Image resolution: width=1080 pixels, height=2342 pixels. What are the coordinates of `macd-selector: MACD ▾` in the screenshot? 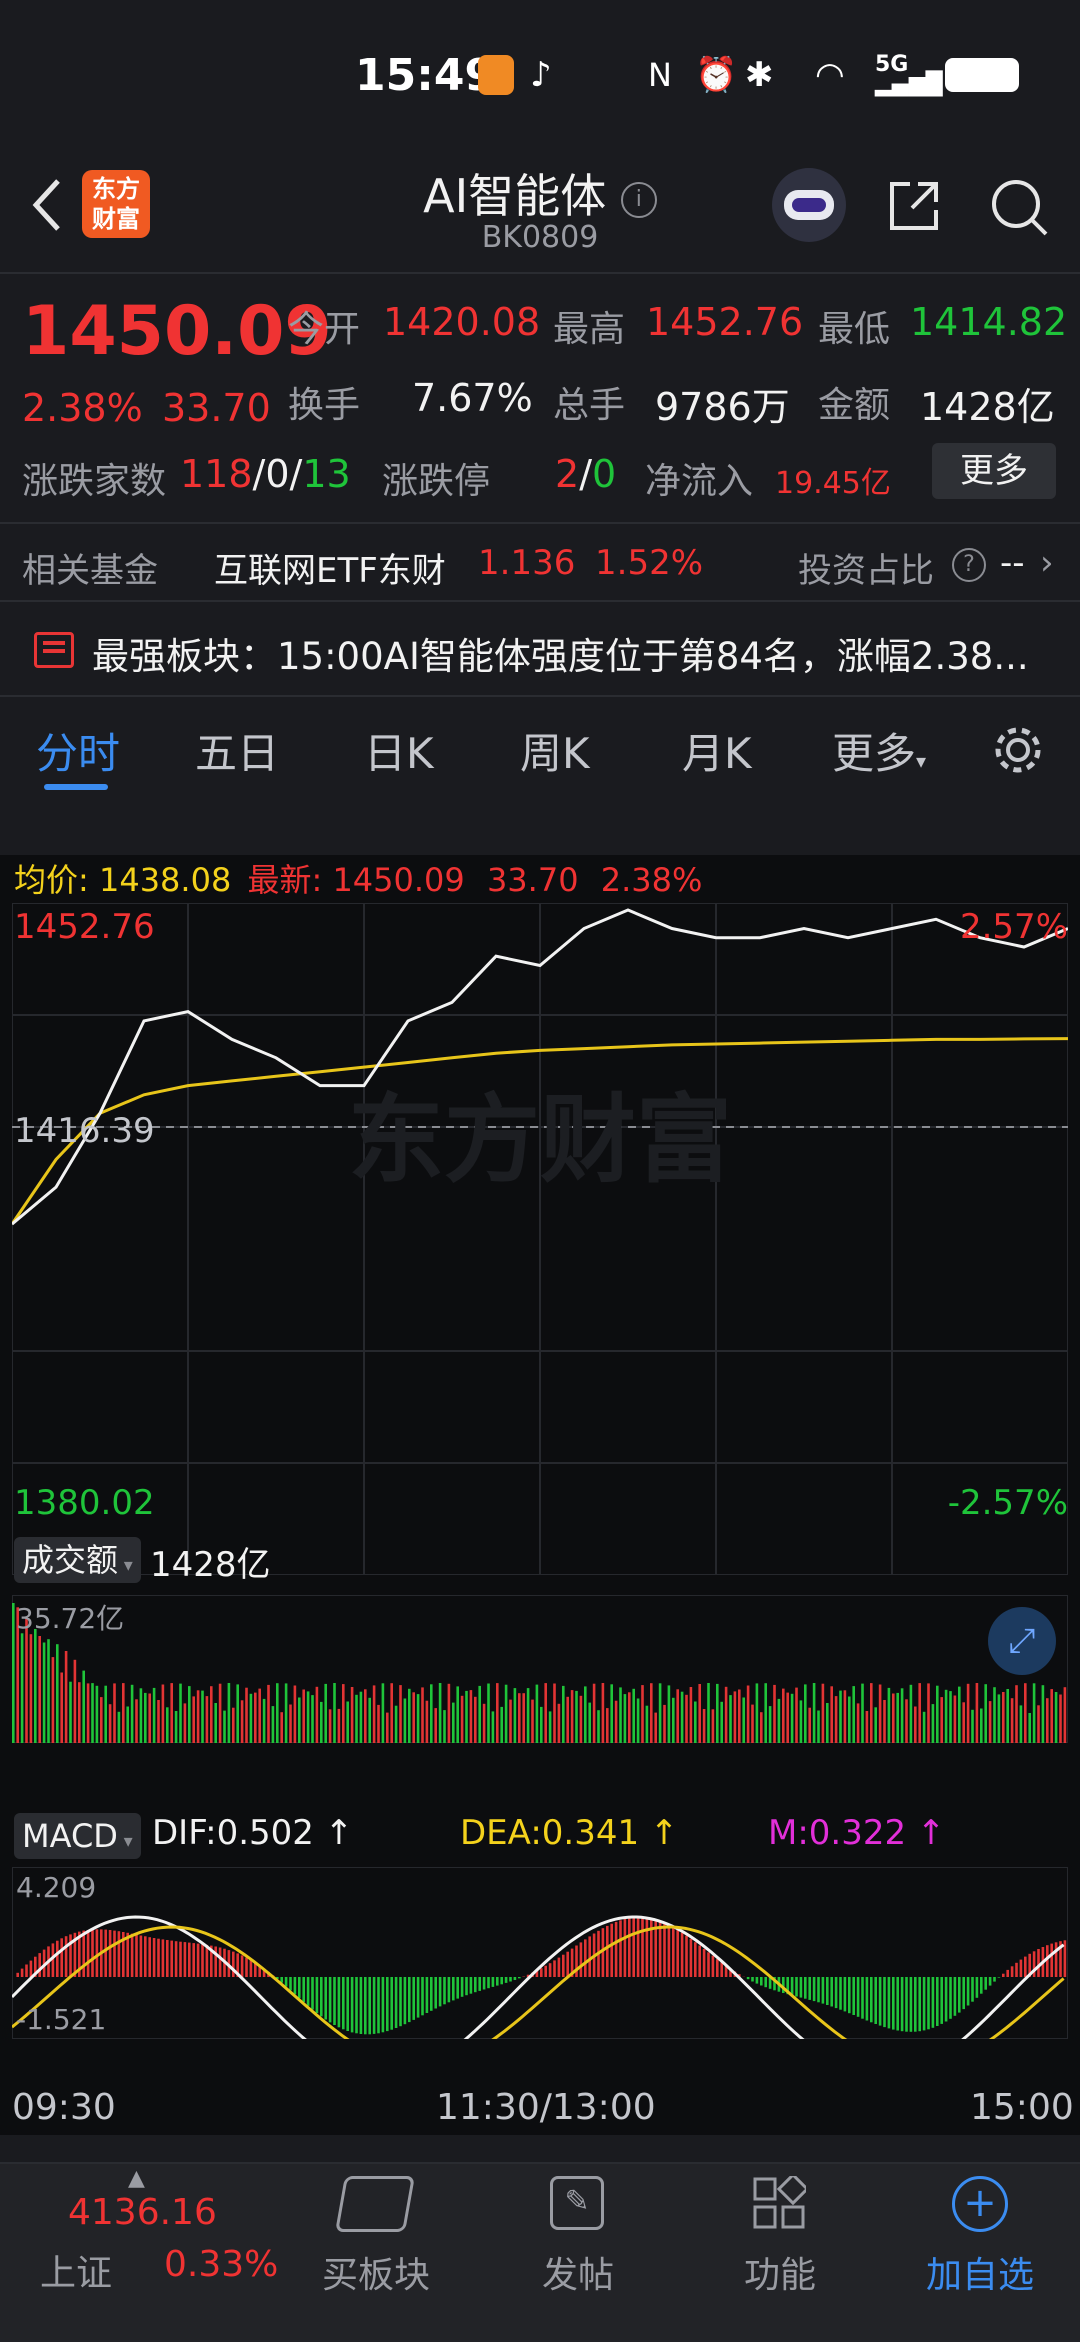 It's located at (77, 1836).